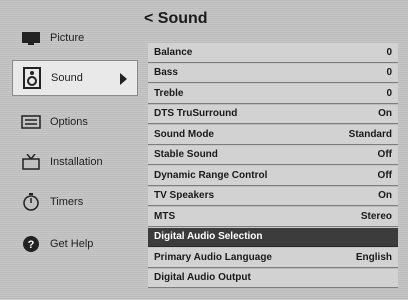 The width and height of the screenshot is (408, 300). Describe the element at coordinates (273, 114) in the screenshot. I see `setting-row-dts-trusurround: DTS TruSurround On` at that location.